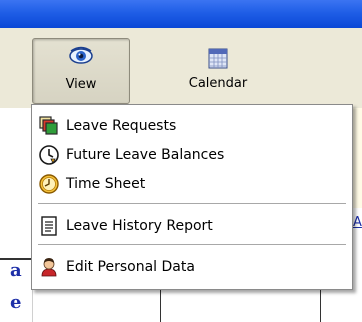 The width and height of the screenshot is (362, 322). What do you see at coordinates (181, 14) in the screenshot?
I see `title-bar` at bounding box center [181, 14].